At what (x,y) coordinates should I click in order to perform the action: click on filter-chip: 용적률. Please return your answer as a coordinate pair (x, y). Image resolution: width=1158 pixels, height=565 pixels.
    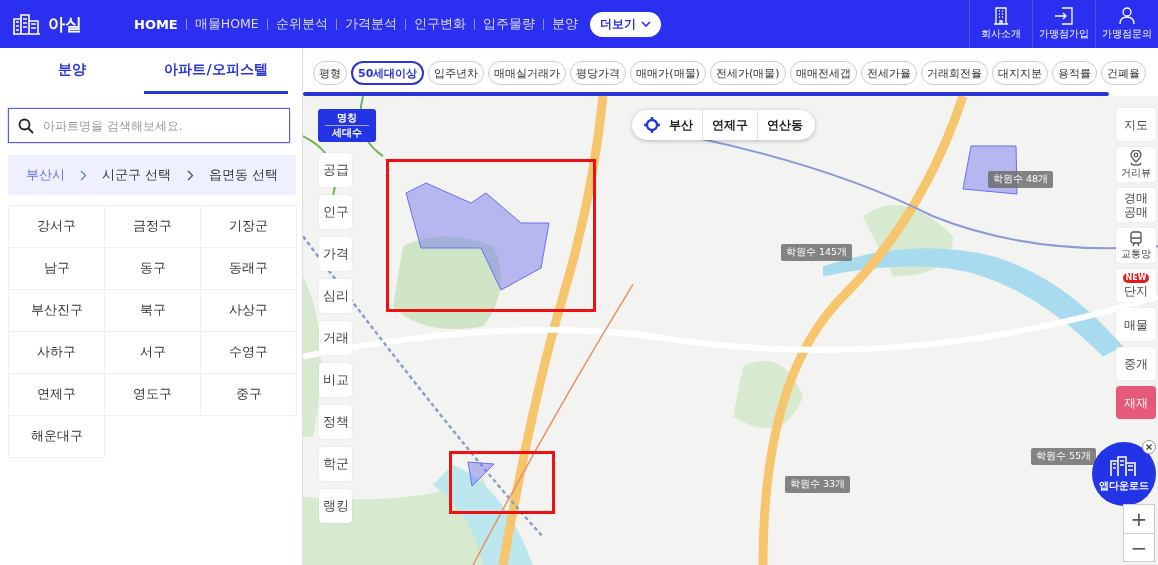
    Looking at the image, I should click on (1074, 73).